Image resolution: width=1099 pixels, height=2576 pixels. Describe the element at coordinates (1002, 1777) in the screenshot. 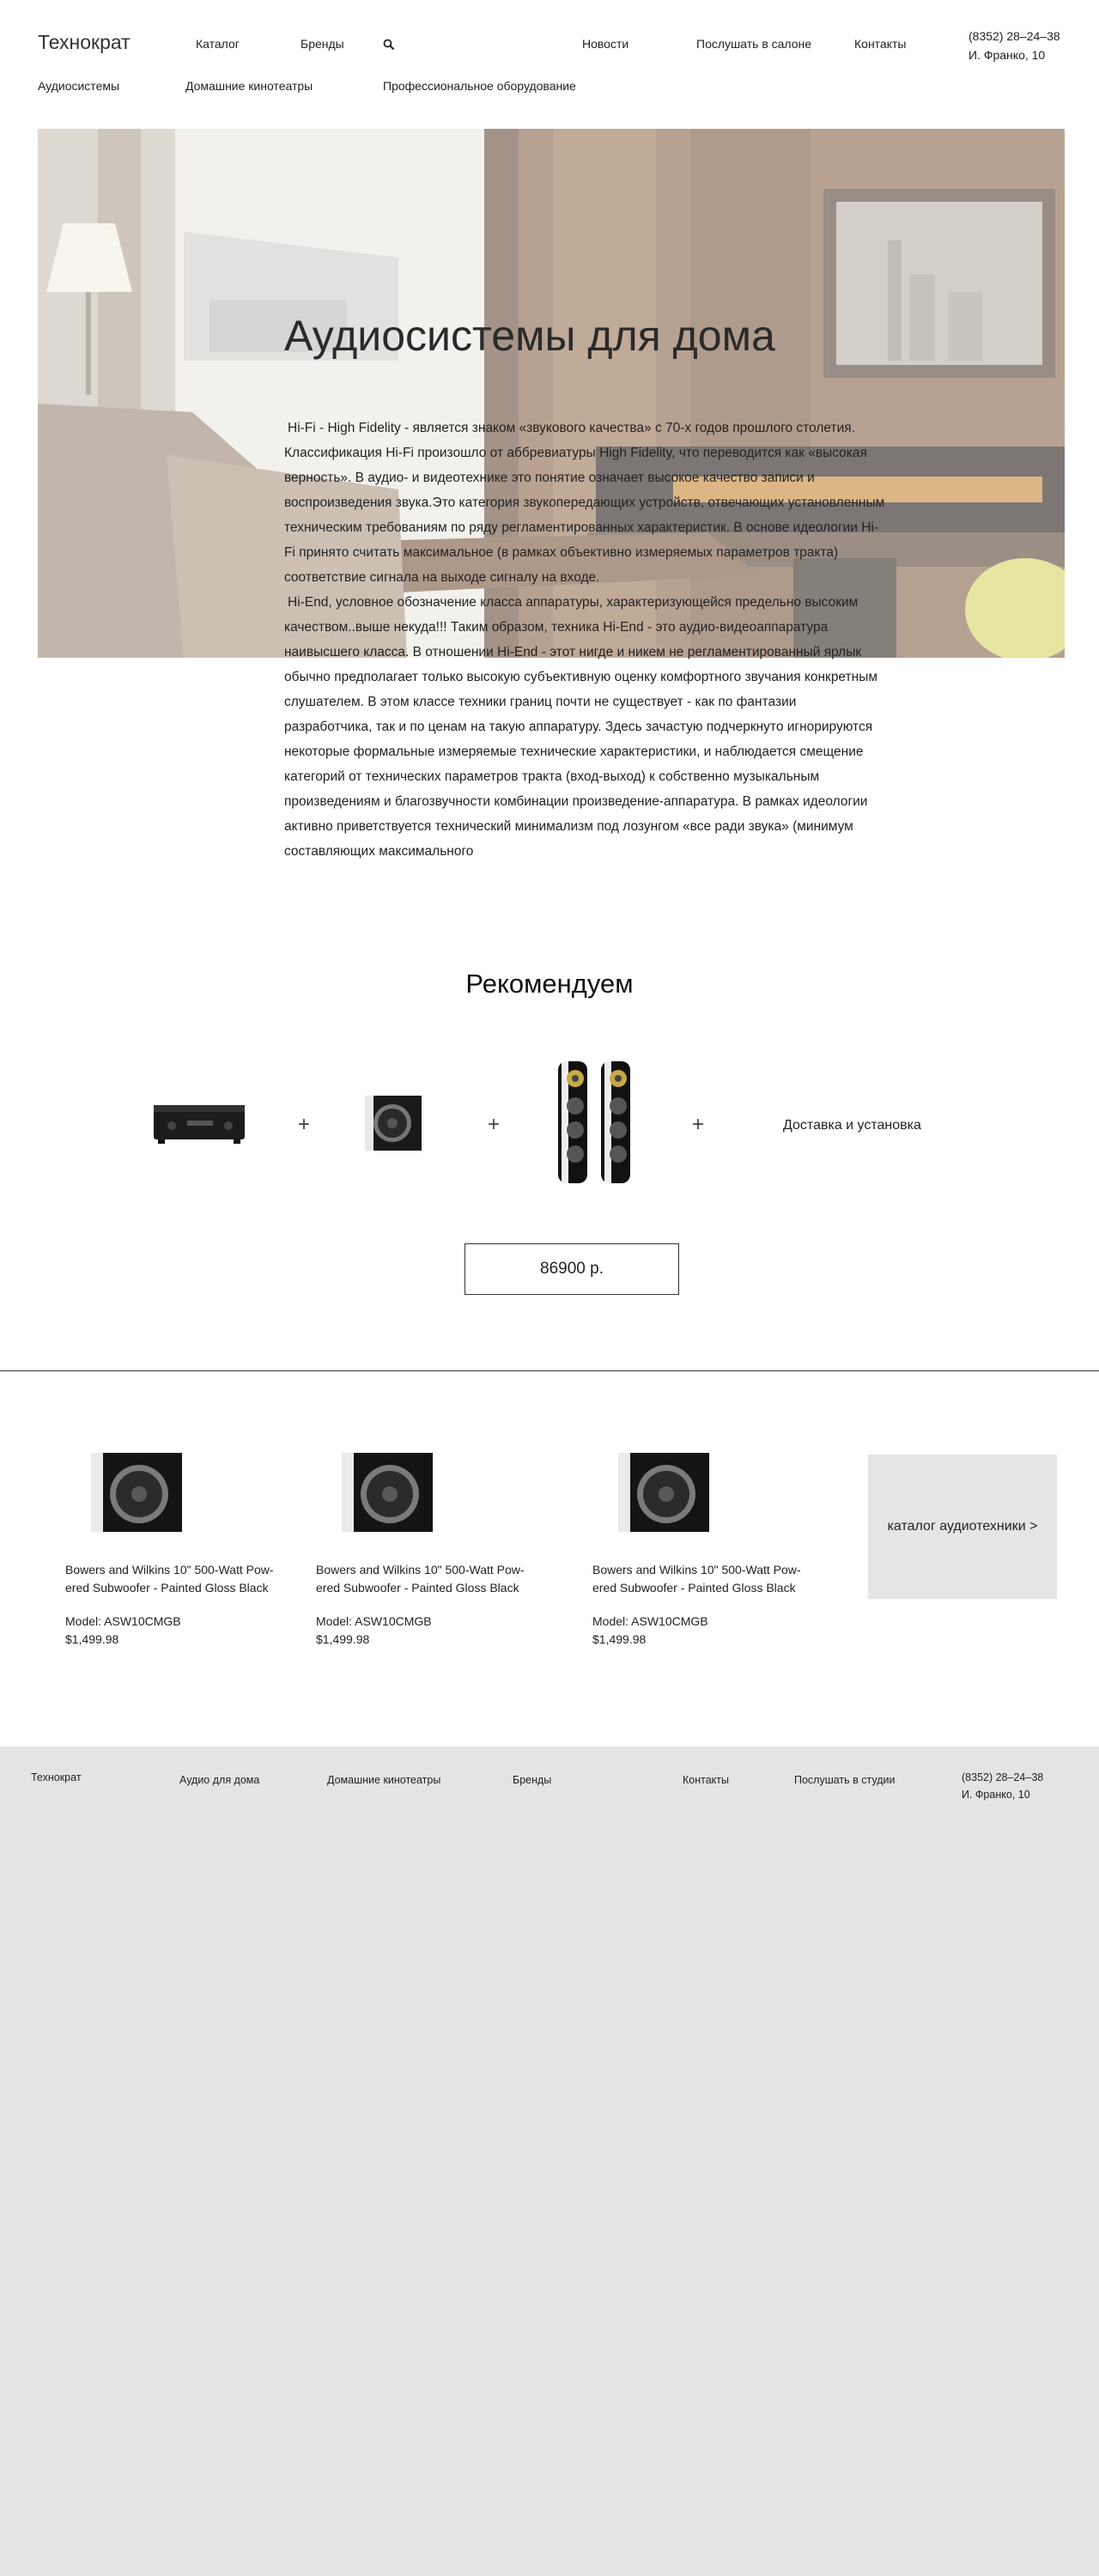

I see `footer-phone: (8352) 28–24–38` at that location.